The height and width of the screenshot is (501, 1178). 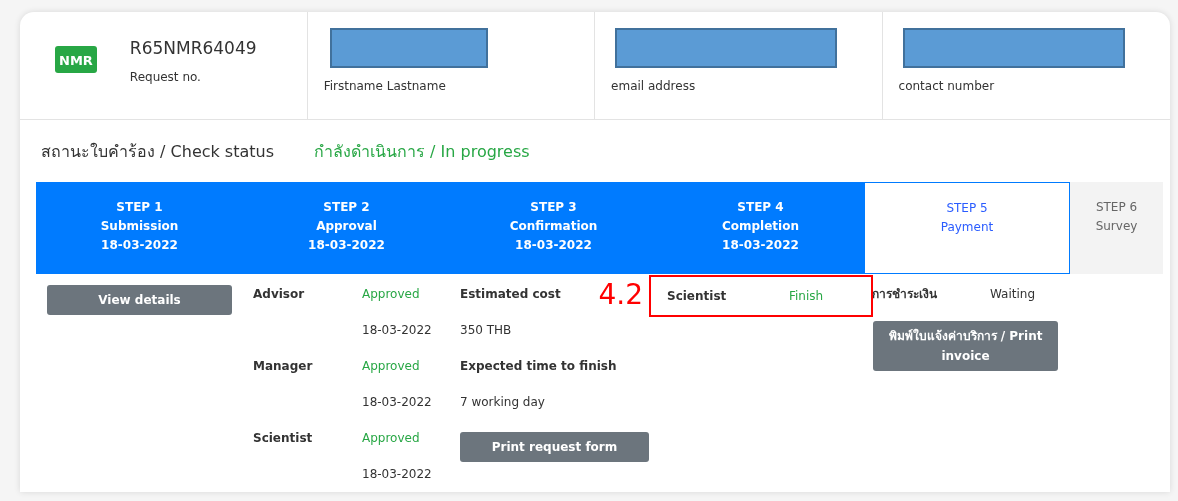 What do you see at coordinates (346, 226) in the screenshot?
I see `step-name: Approval` at bounding box center [346, 226].